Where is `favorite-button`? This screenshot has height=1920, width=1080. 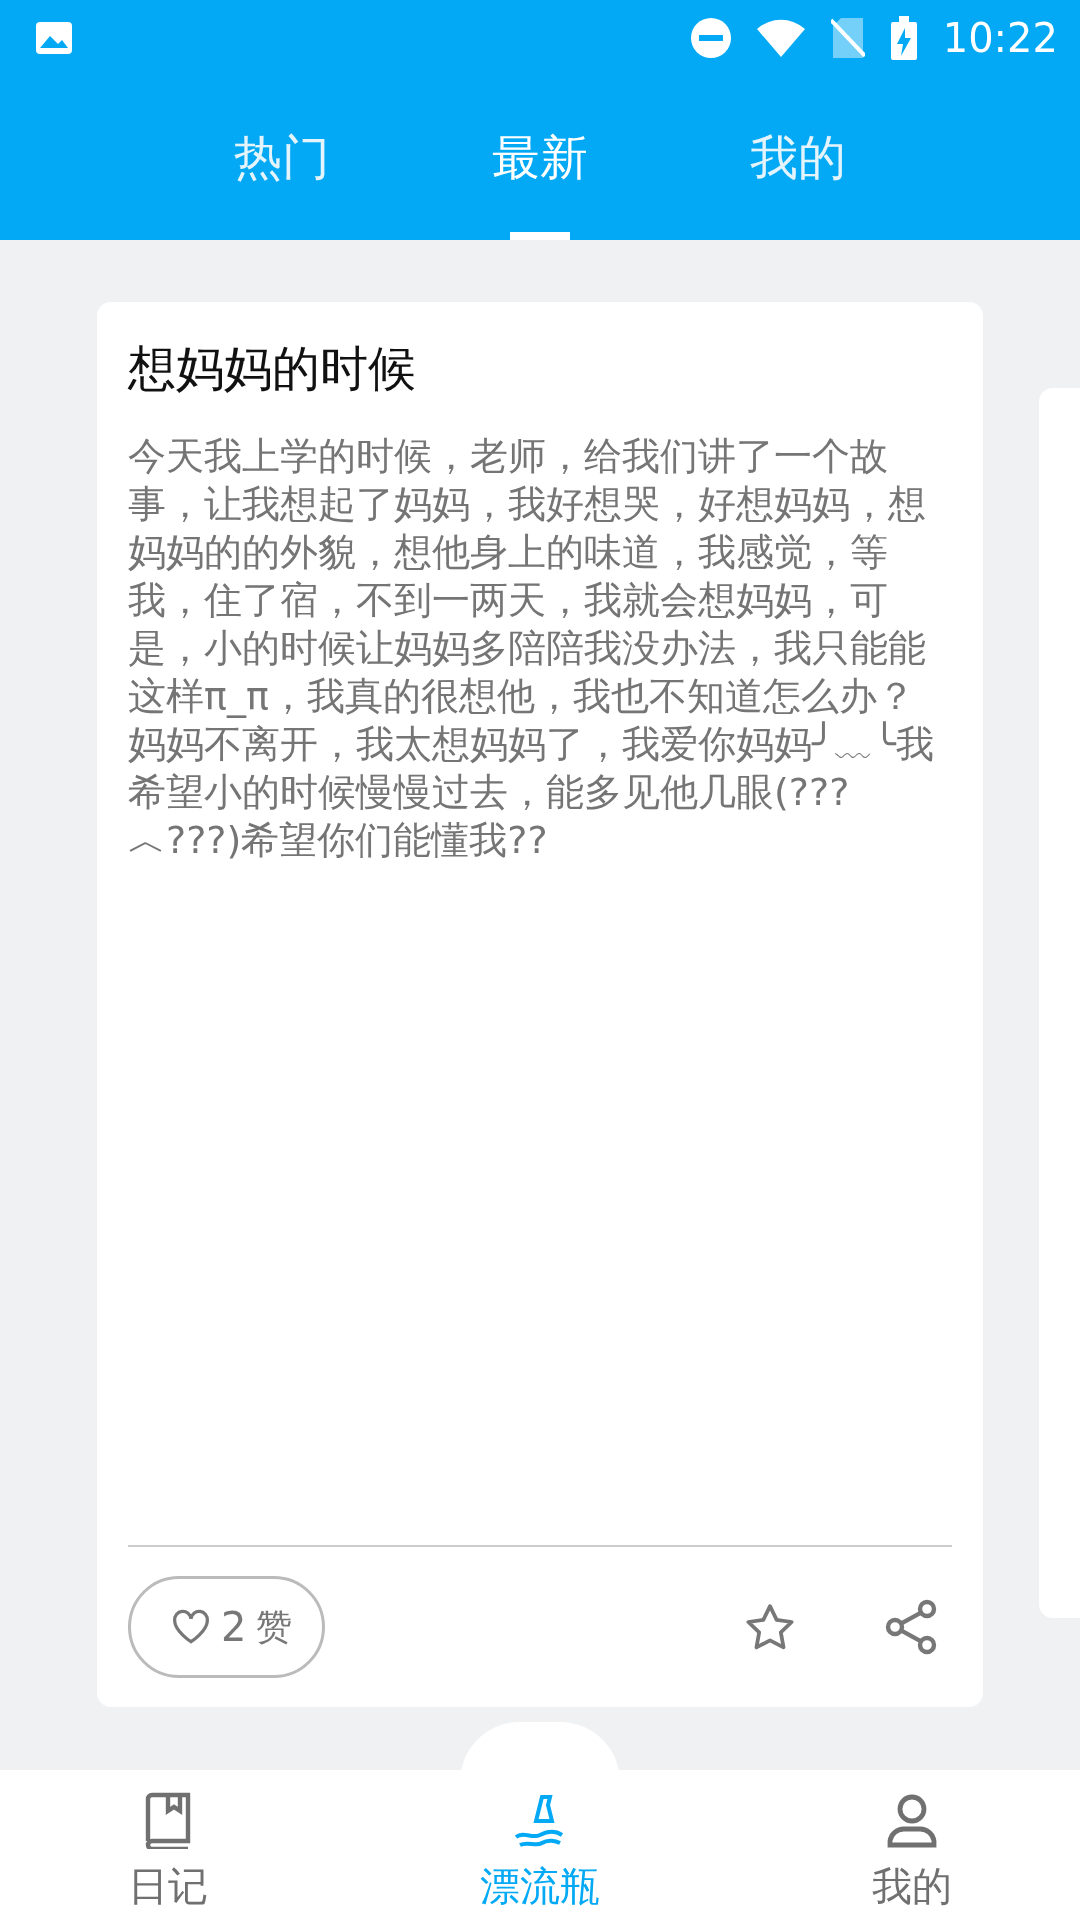 favorite-button is located at coordinates (770, 1627).